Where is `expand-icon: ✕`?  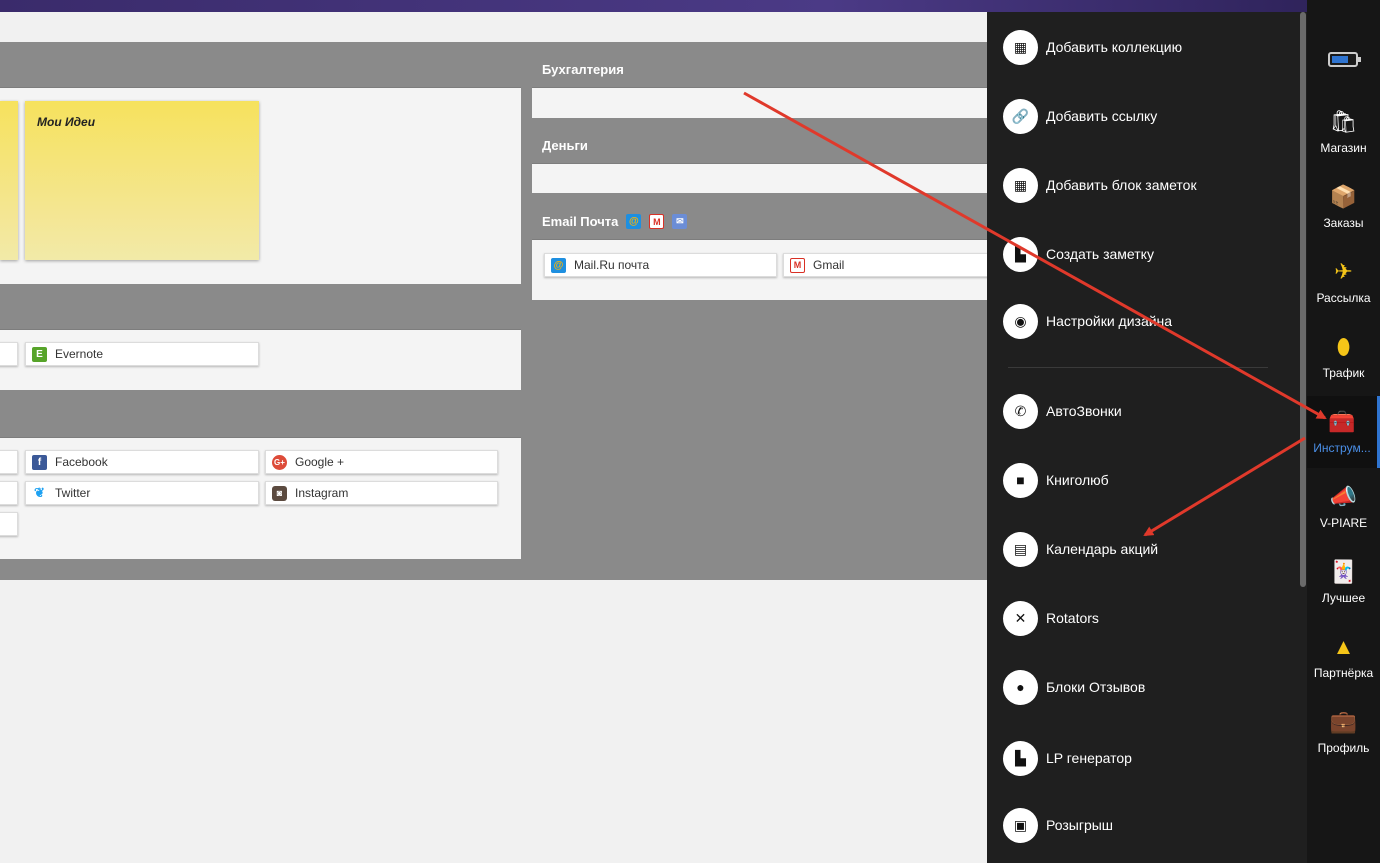
expand-icon: ✕ is located at coordinates (1020, 618).